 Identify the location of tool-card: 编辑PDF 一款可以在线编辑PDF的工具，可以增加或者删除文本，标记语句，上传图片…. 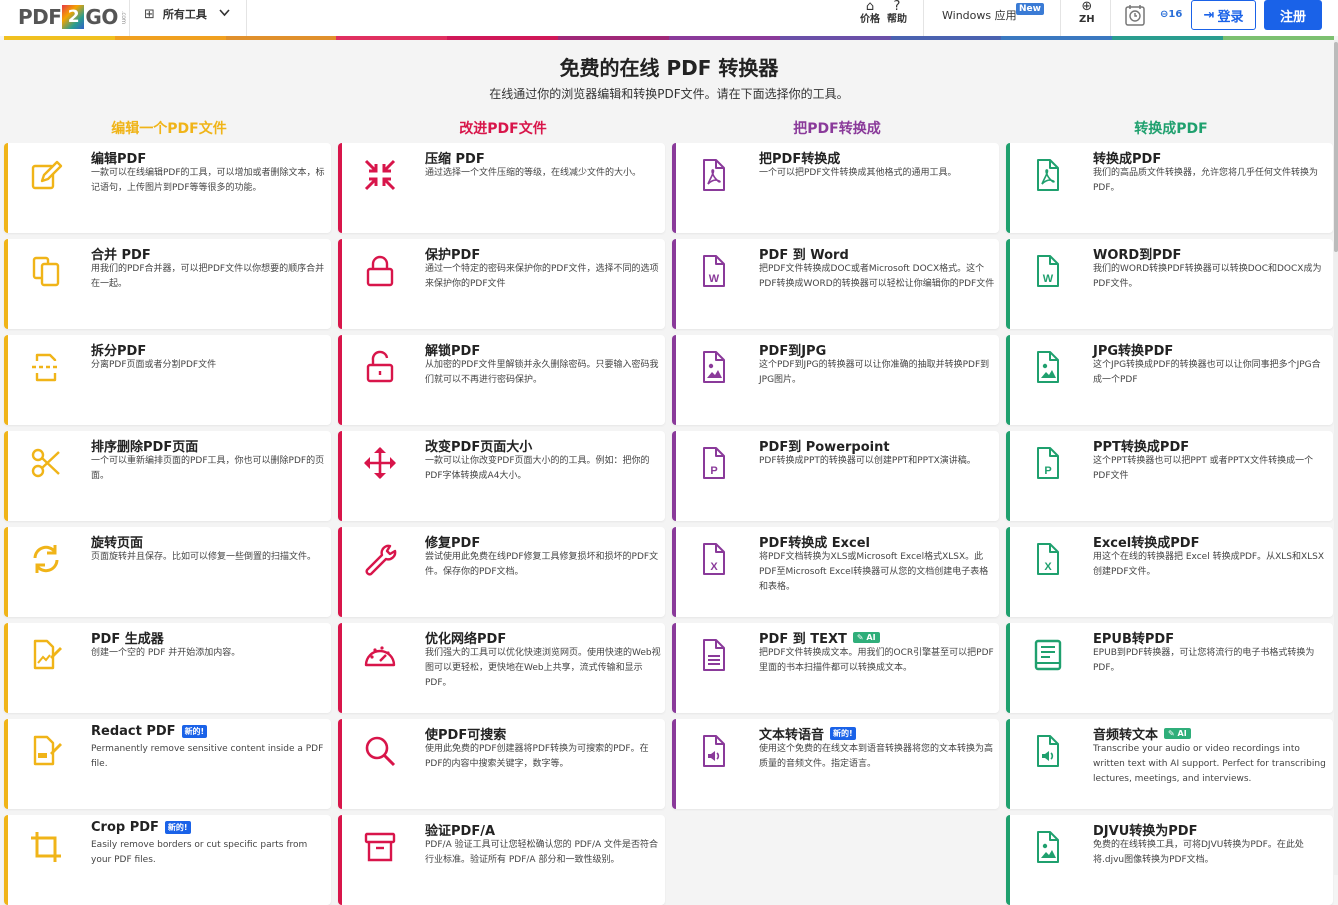
(167, 188).